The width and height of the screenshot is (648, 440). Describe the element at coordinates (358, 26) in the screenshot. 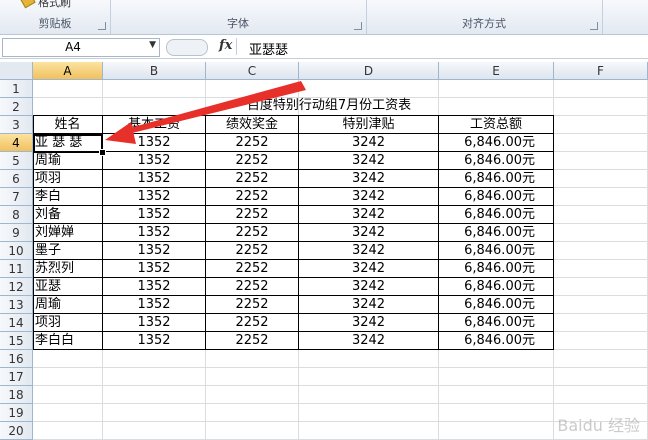

I see `font-launcher-icon` at that location.